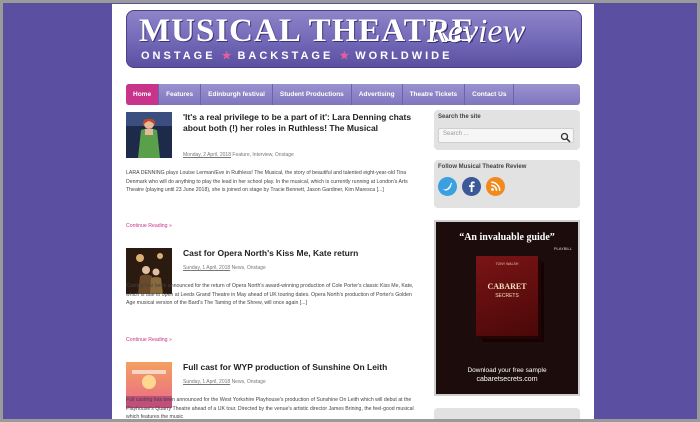 Image resolution: width=700 pixels, height=422 pixels. I want to click on site-tagline: ONSTAGE ★ BACKSTAGE ★ WORLDWIDE, so click(296, 55).